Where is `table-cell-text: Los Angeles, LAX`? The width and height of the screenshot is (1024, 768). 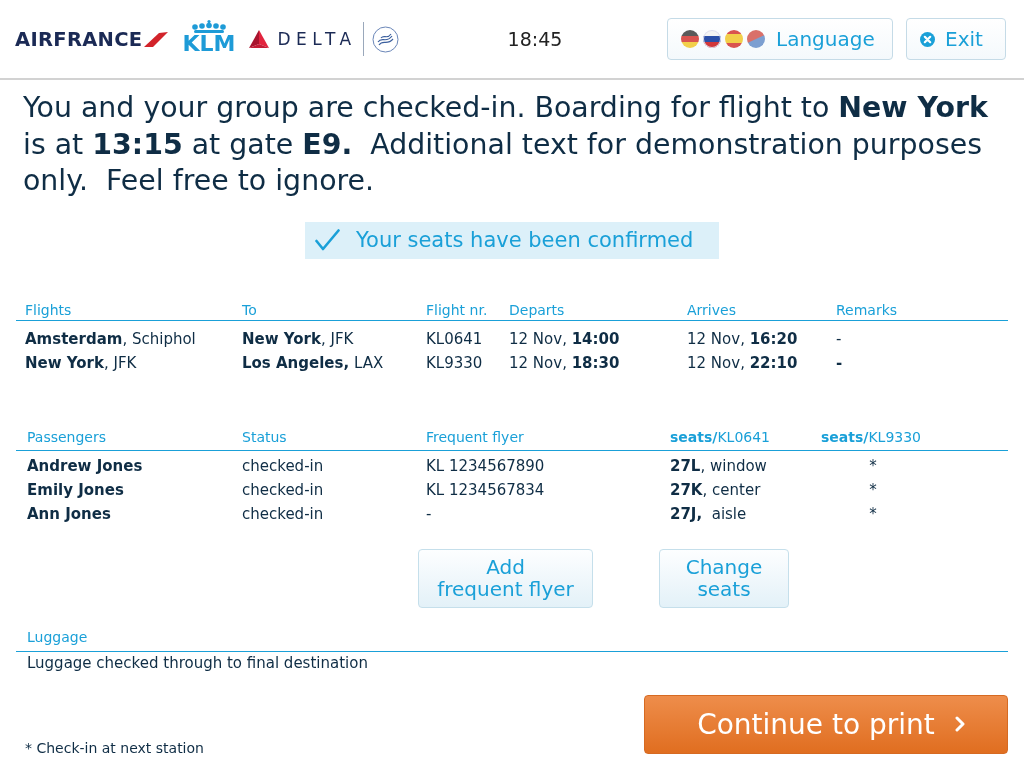 table-cell-text: Los Angeles, LAX is located at coordinates (313, 363).